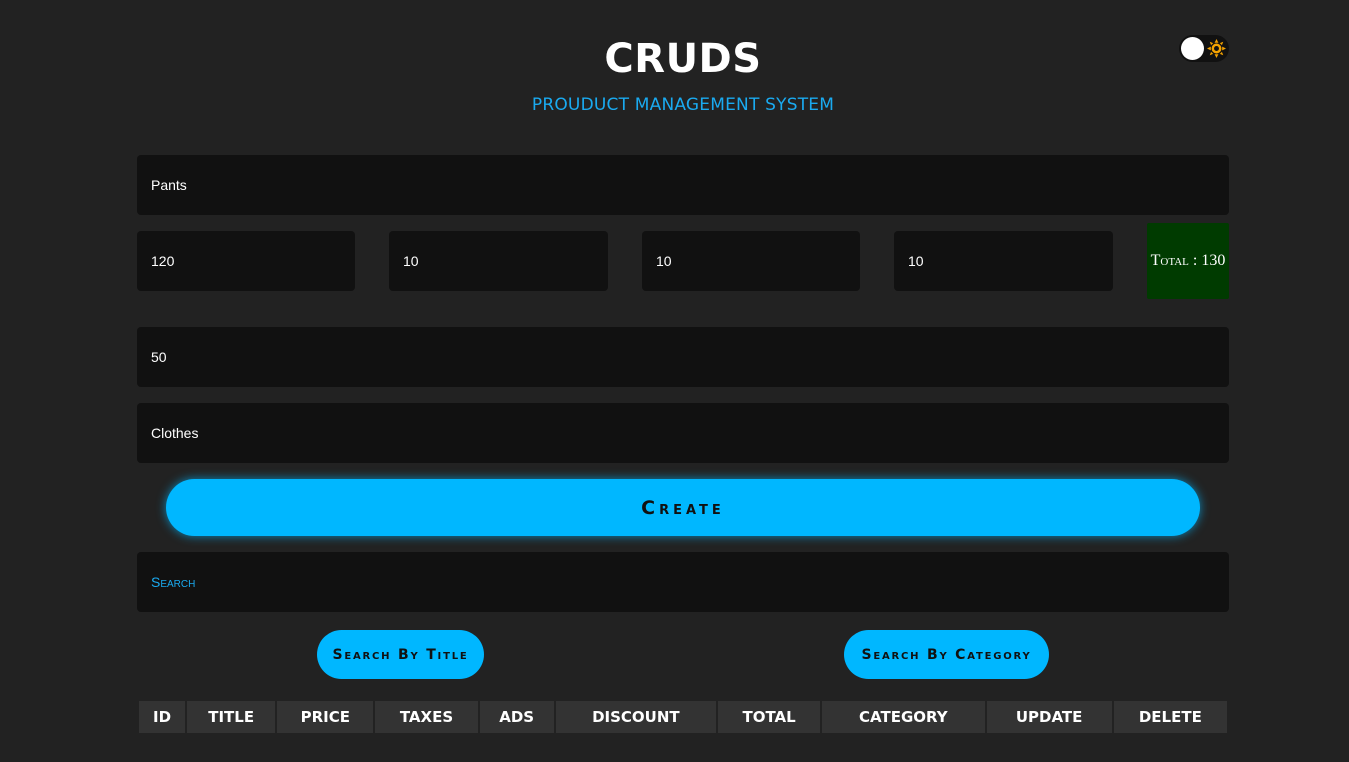 Image resolution: width=1349 pixels, height=762 pixels. Describe the element at coordinates (946, 654) in the screenshot. I see `search-by-category-button: Search By Category` at that location.